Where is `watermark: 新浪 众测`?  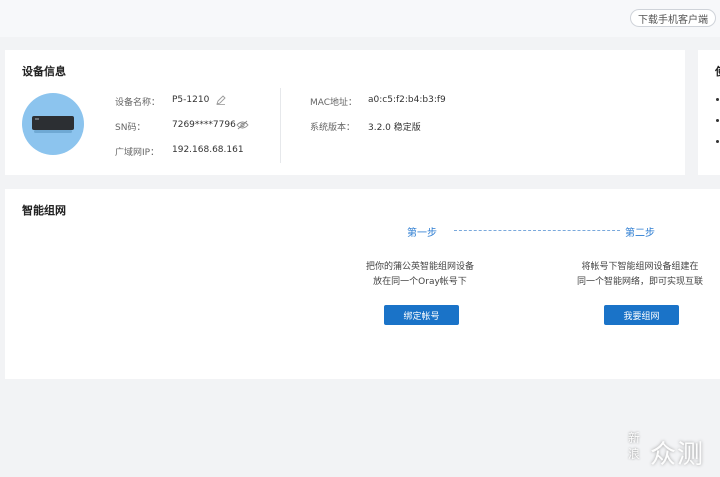
watermark: 新浪 众测 is located at coordinates (672, 450).